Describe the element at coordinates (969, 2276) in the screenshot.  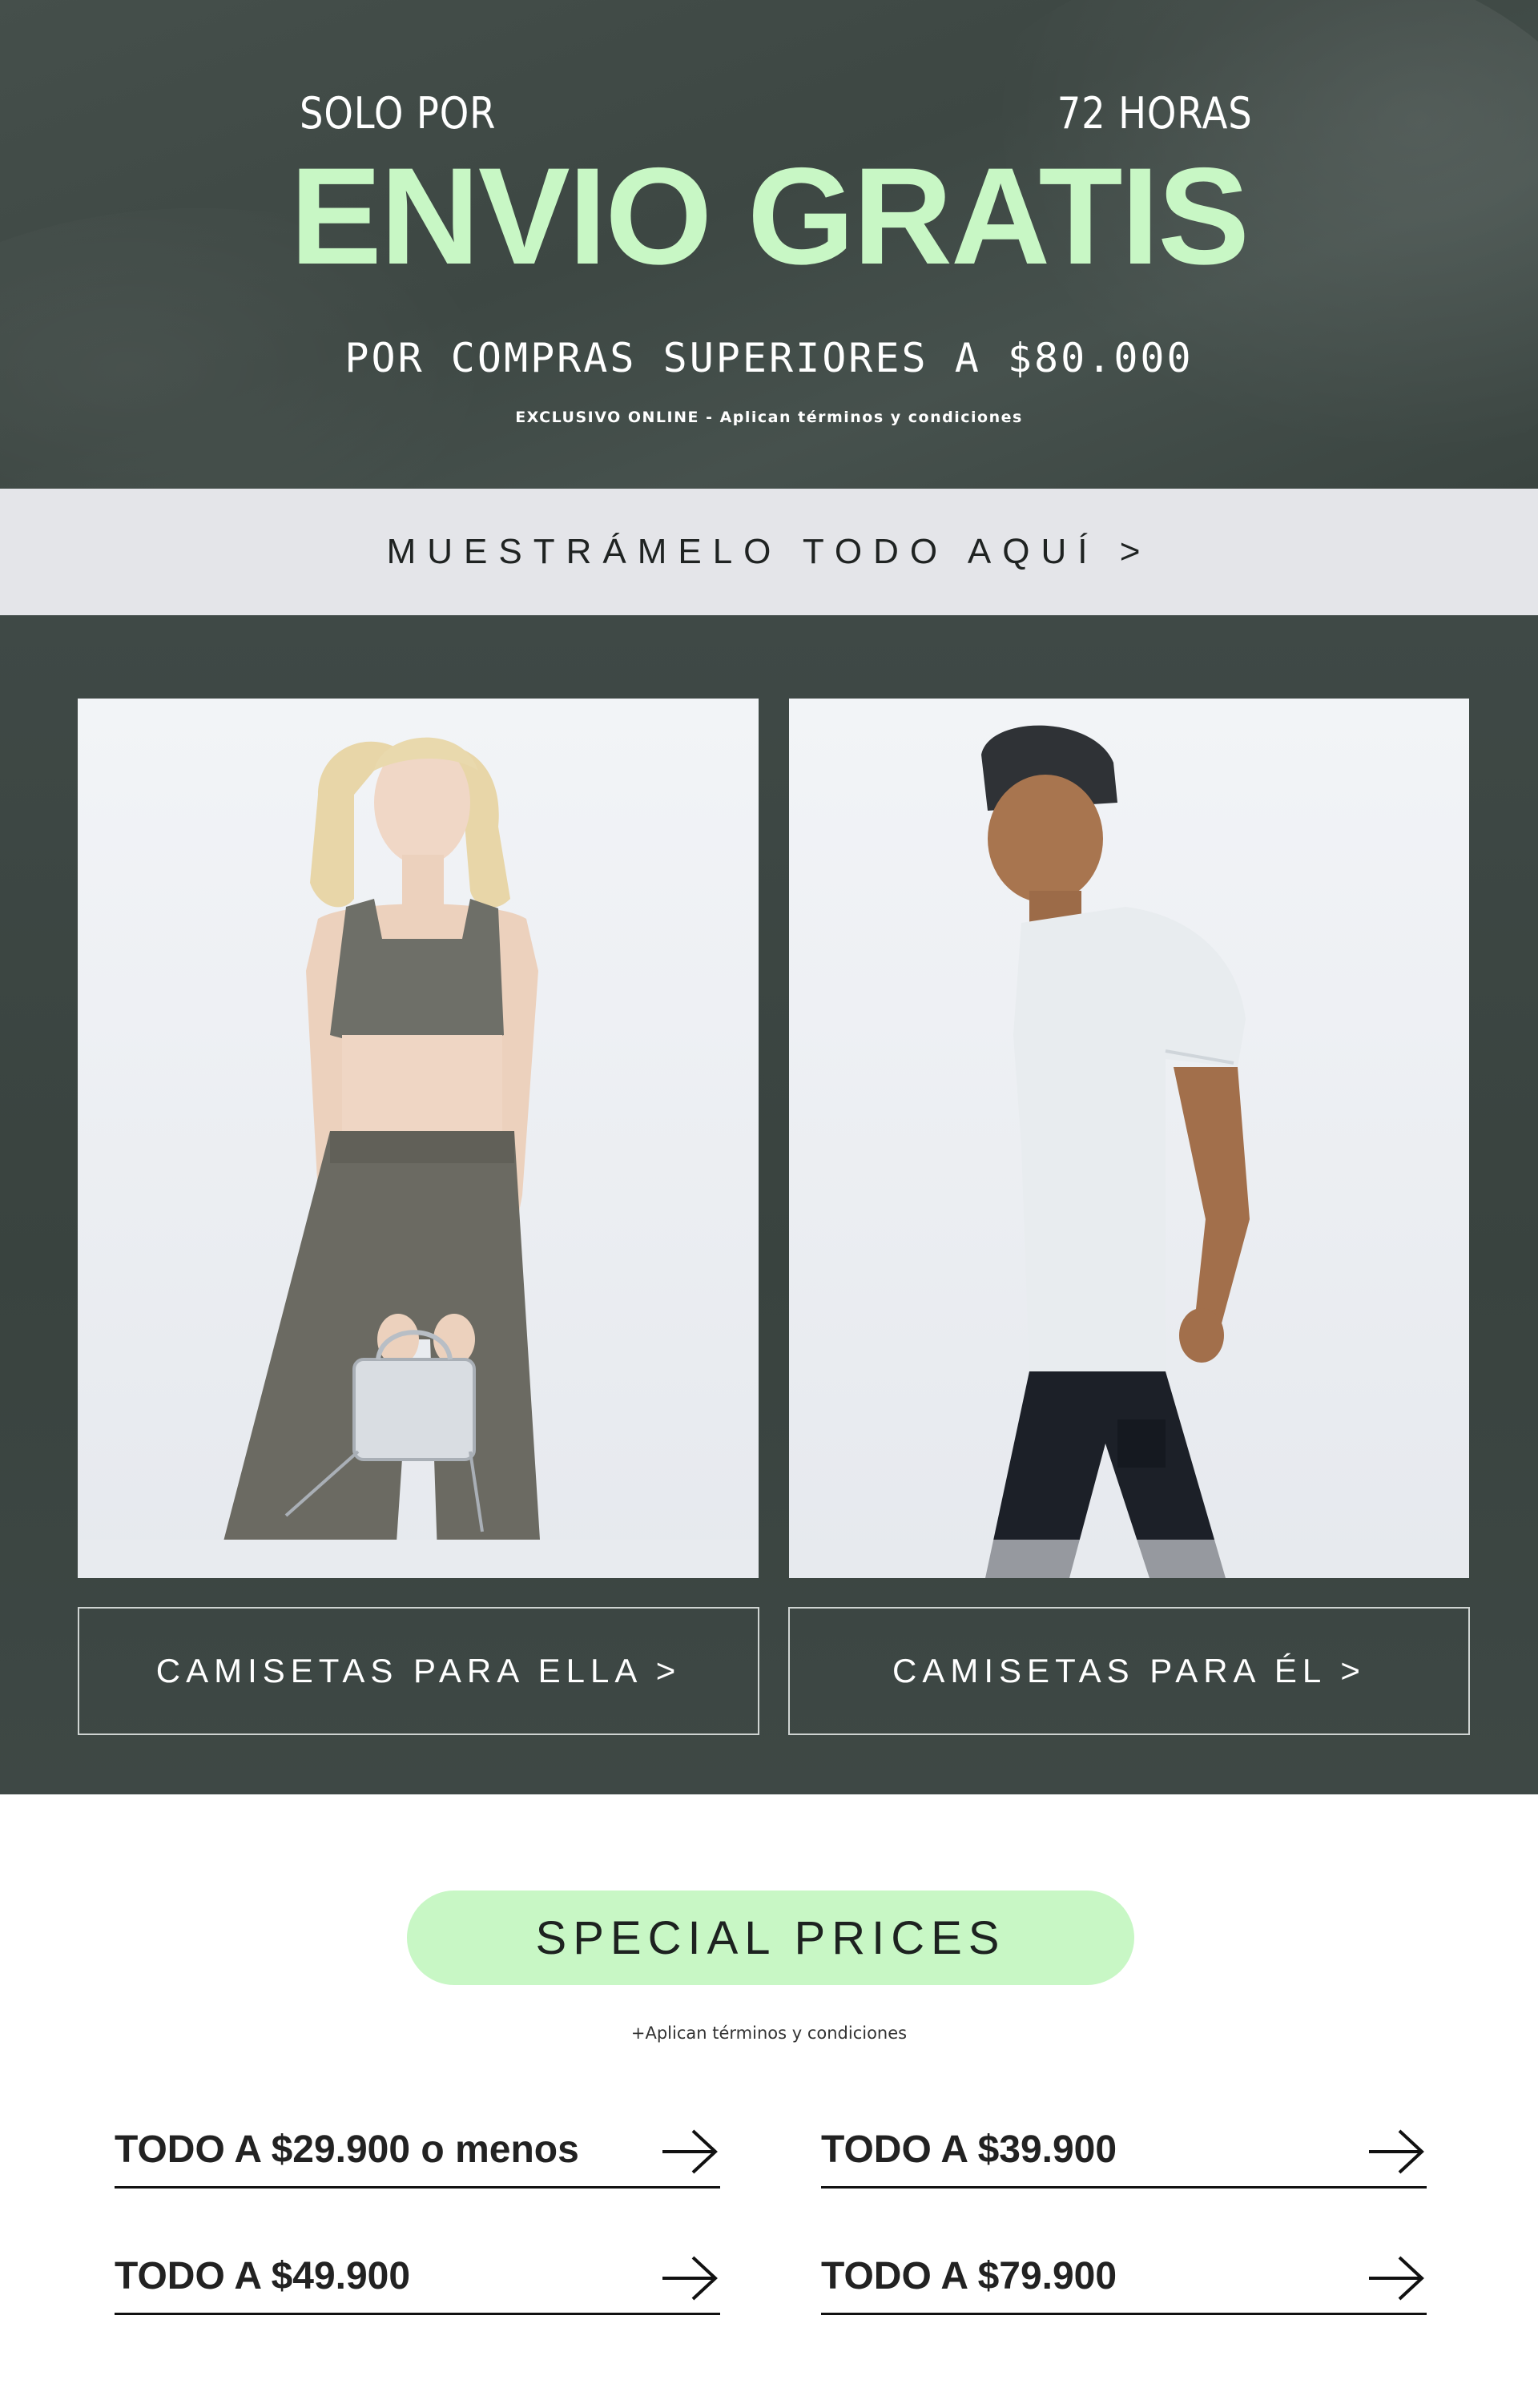
I see `price-link-label: TODO A $79.900` at that location.